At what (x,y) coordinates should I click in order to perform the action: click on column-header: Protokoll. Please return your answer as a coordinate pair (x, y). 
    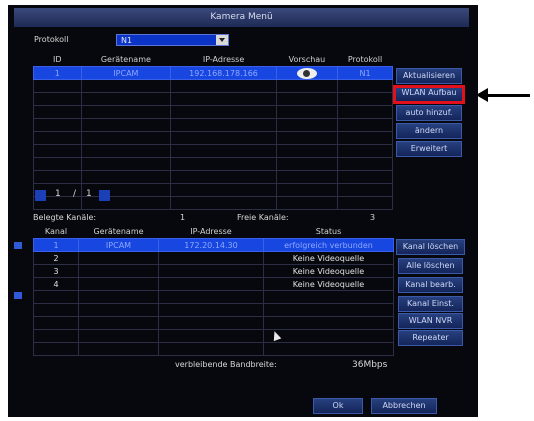
    Looking at the image, I should click on (365, 59).